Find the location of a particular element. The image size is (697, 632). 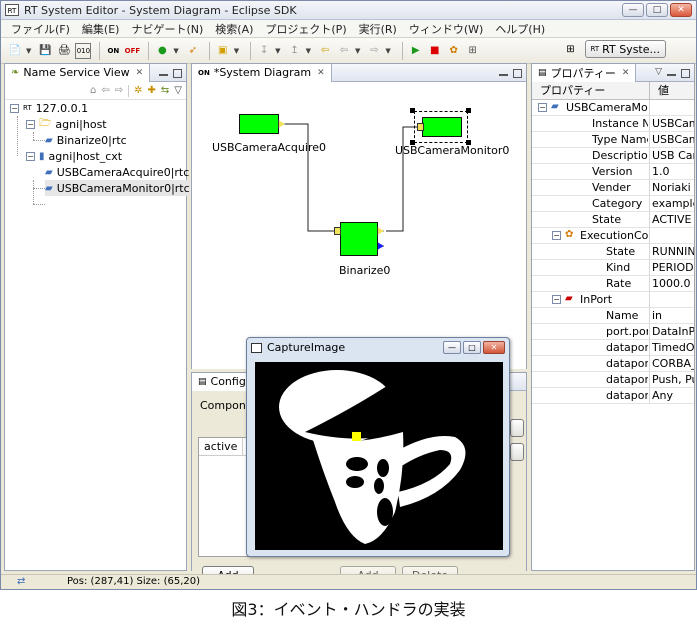

save-icon: 💾 is located at coordinates (45, 51).